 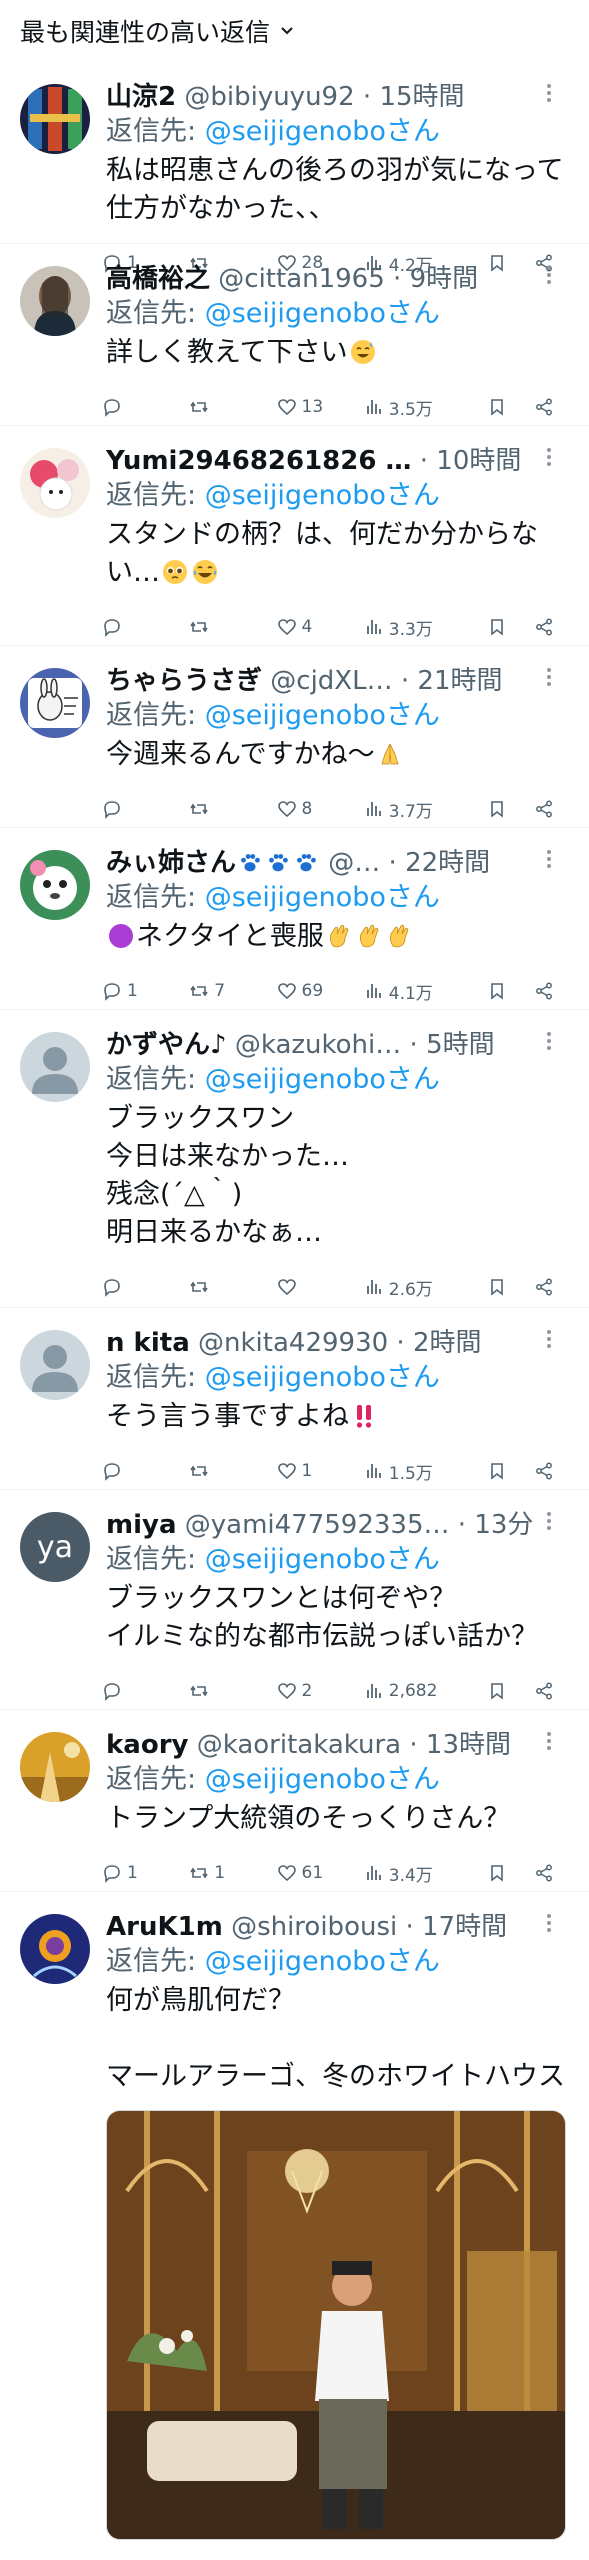 What do you see at coordinates (307, 991) in the screenshot?
I see `like-button: 69` at bounding box center [307, 991].